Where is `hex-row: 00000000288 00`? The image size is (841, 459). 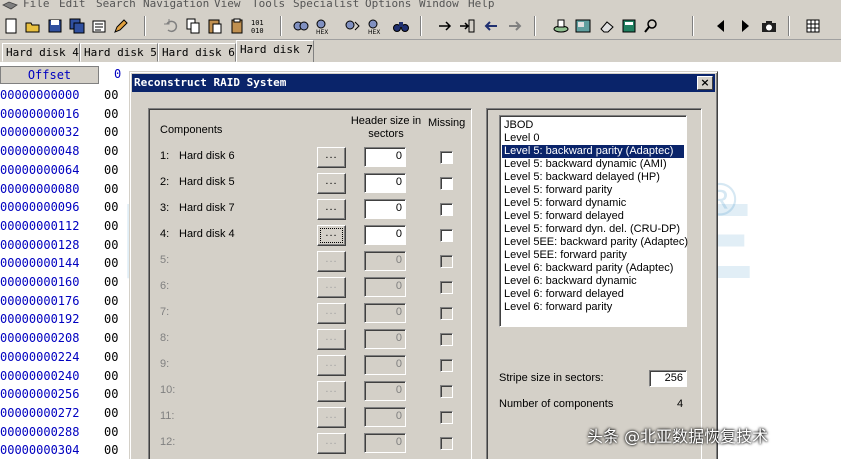
hex-row: 00000000288 00 is located at coordinates (65, 432).